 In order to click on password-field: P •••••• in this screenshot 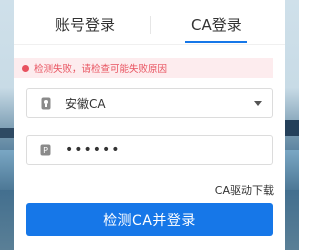, I will do `click(149, 150)`.